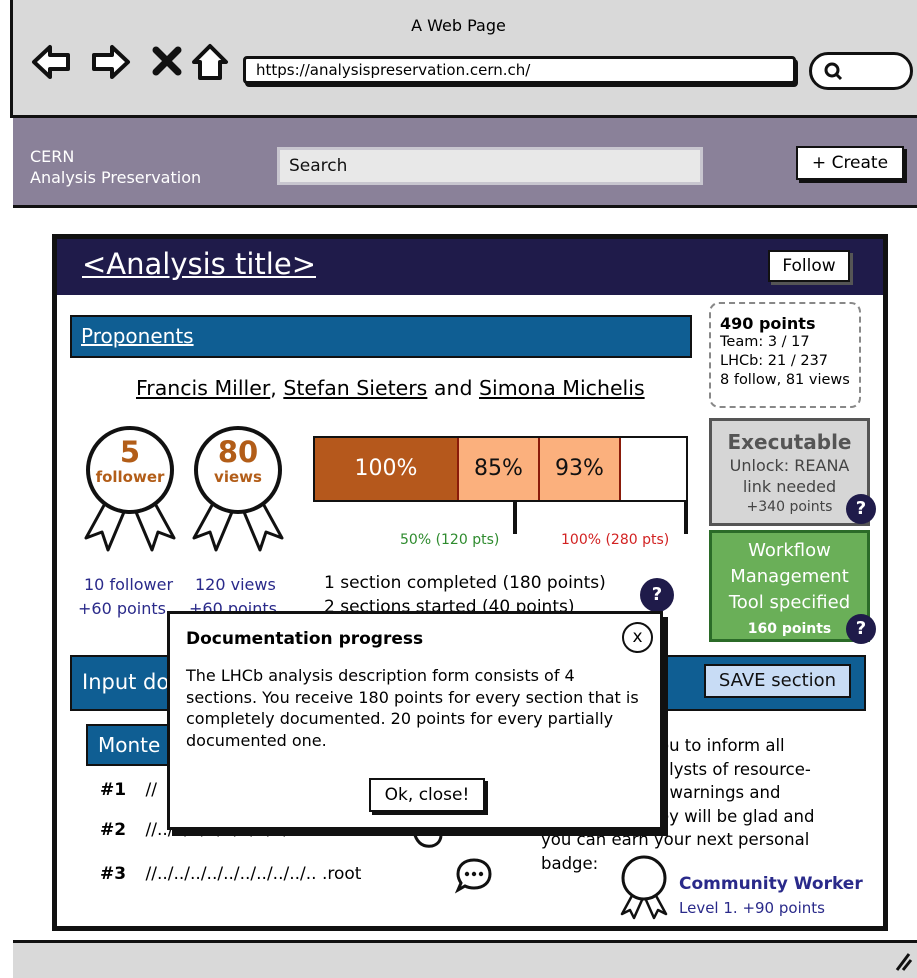 The height and width of the screenshot is (978, 917). What do you see at coordinates (861, 509) in the screenshot?
I see `executable-help-icon: ?` at bounding box center [861, 509].